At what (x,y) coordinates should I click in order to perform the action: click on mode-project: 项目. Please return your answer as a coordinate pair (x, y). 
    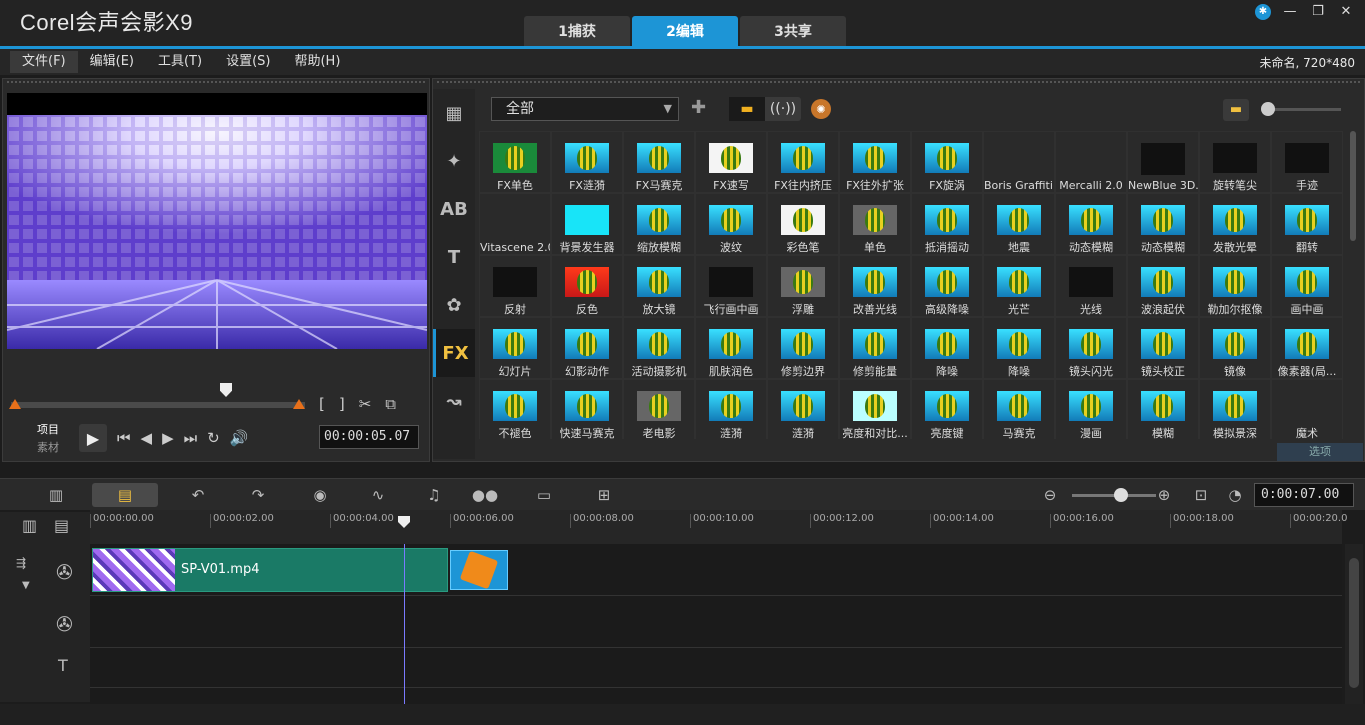
    Looking at the image, I should click on (48, 430).